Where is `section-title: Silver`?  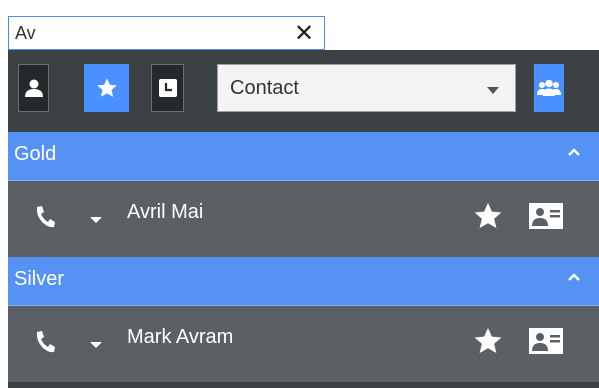 section-title: Silver is located at coordinates (39, 279).